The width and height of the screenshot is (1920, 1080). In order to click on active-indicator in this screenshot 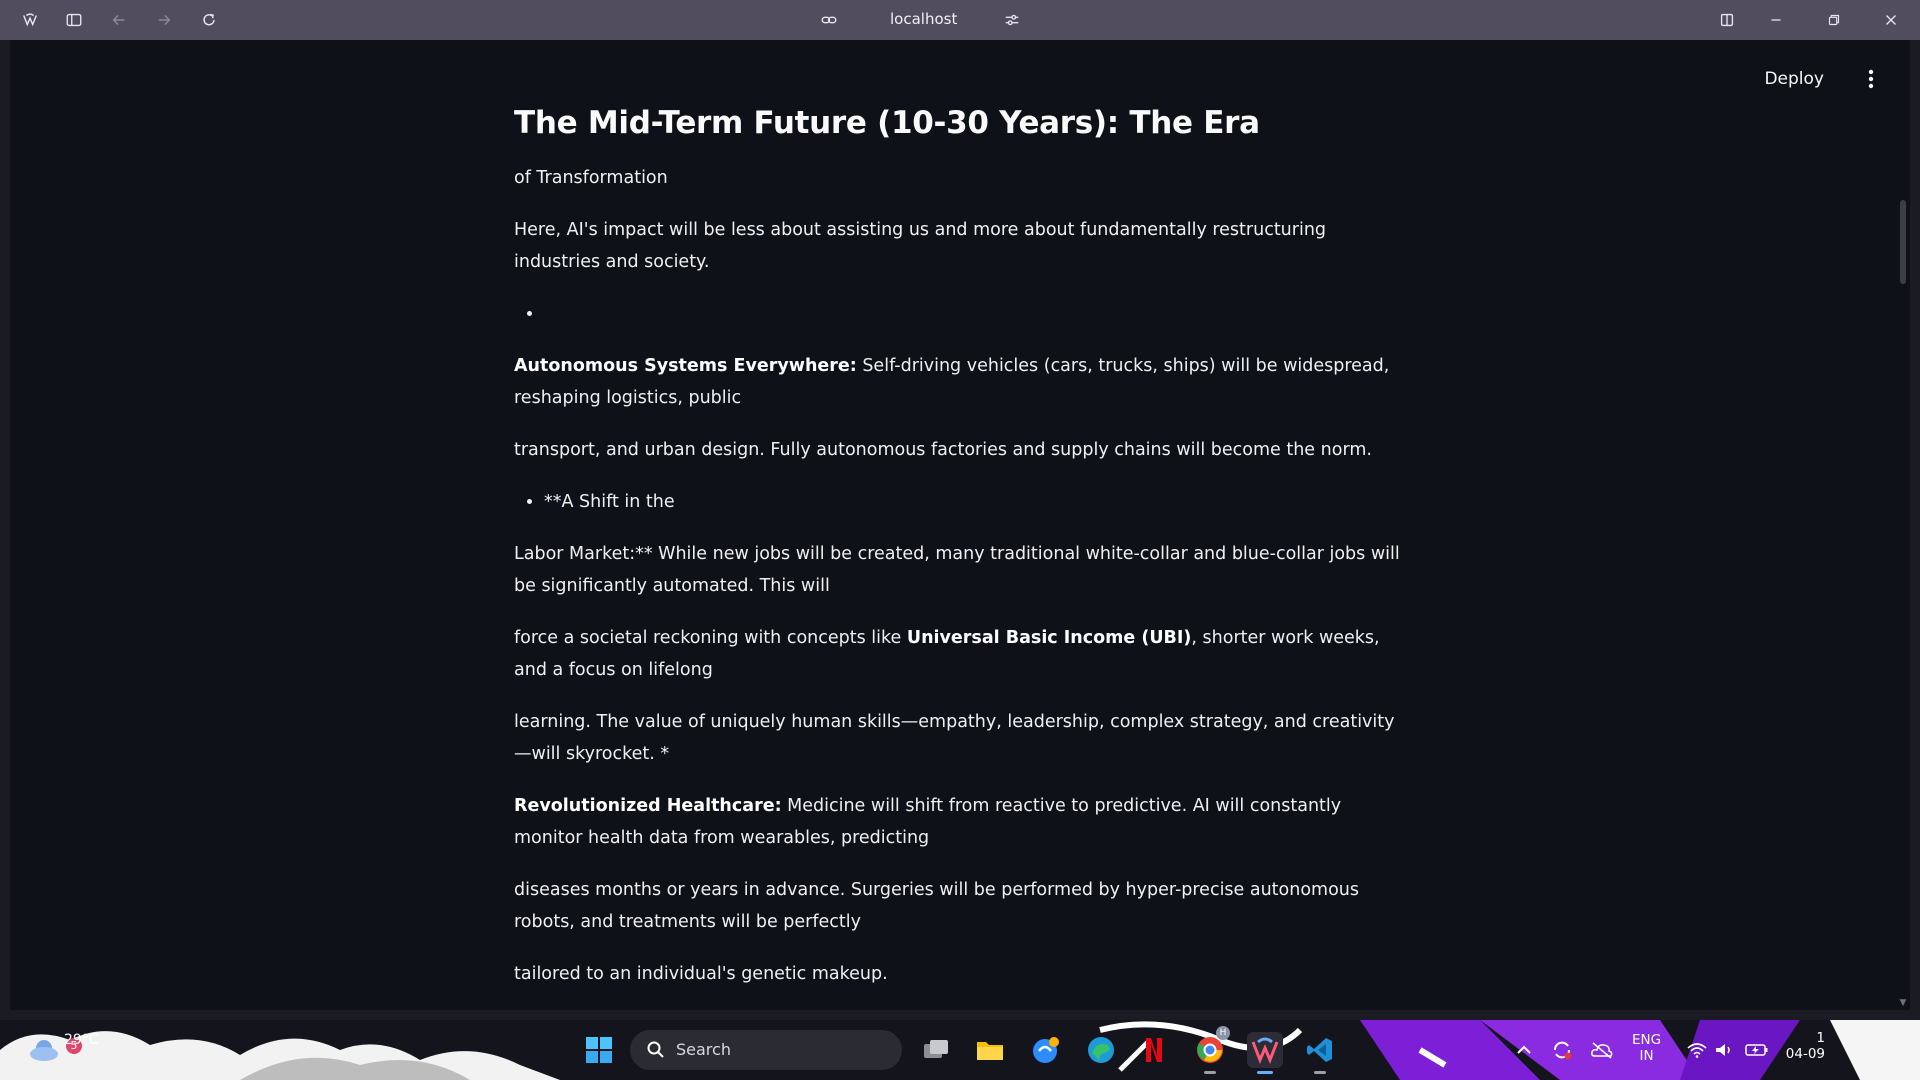, I will do `click(1265, 1072)`.